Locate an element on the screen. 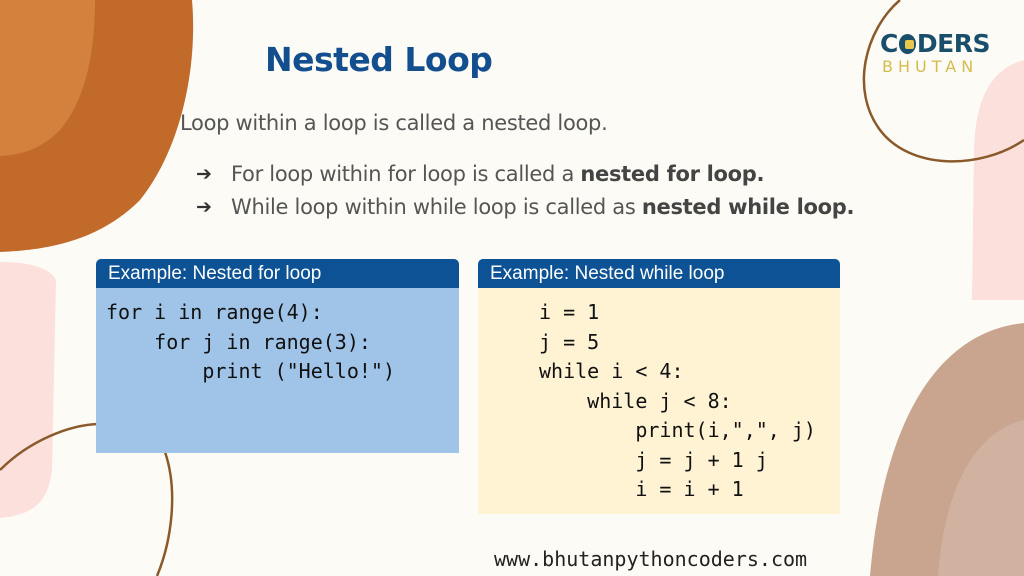 This screenshot has height=576, width=1024. website-url: www.bhutanpythoncoders.com is located at coordinates (651, 559).